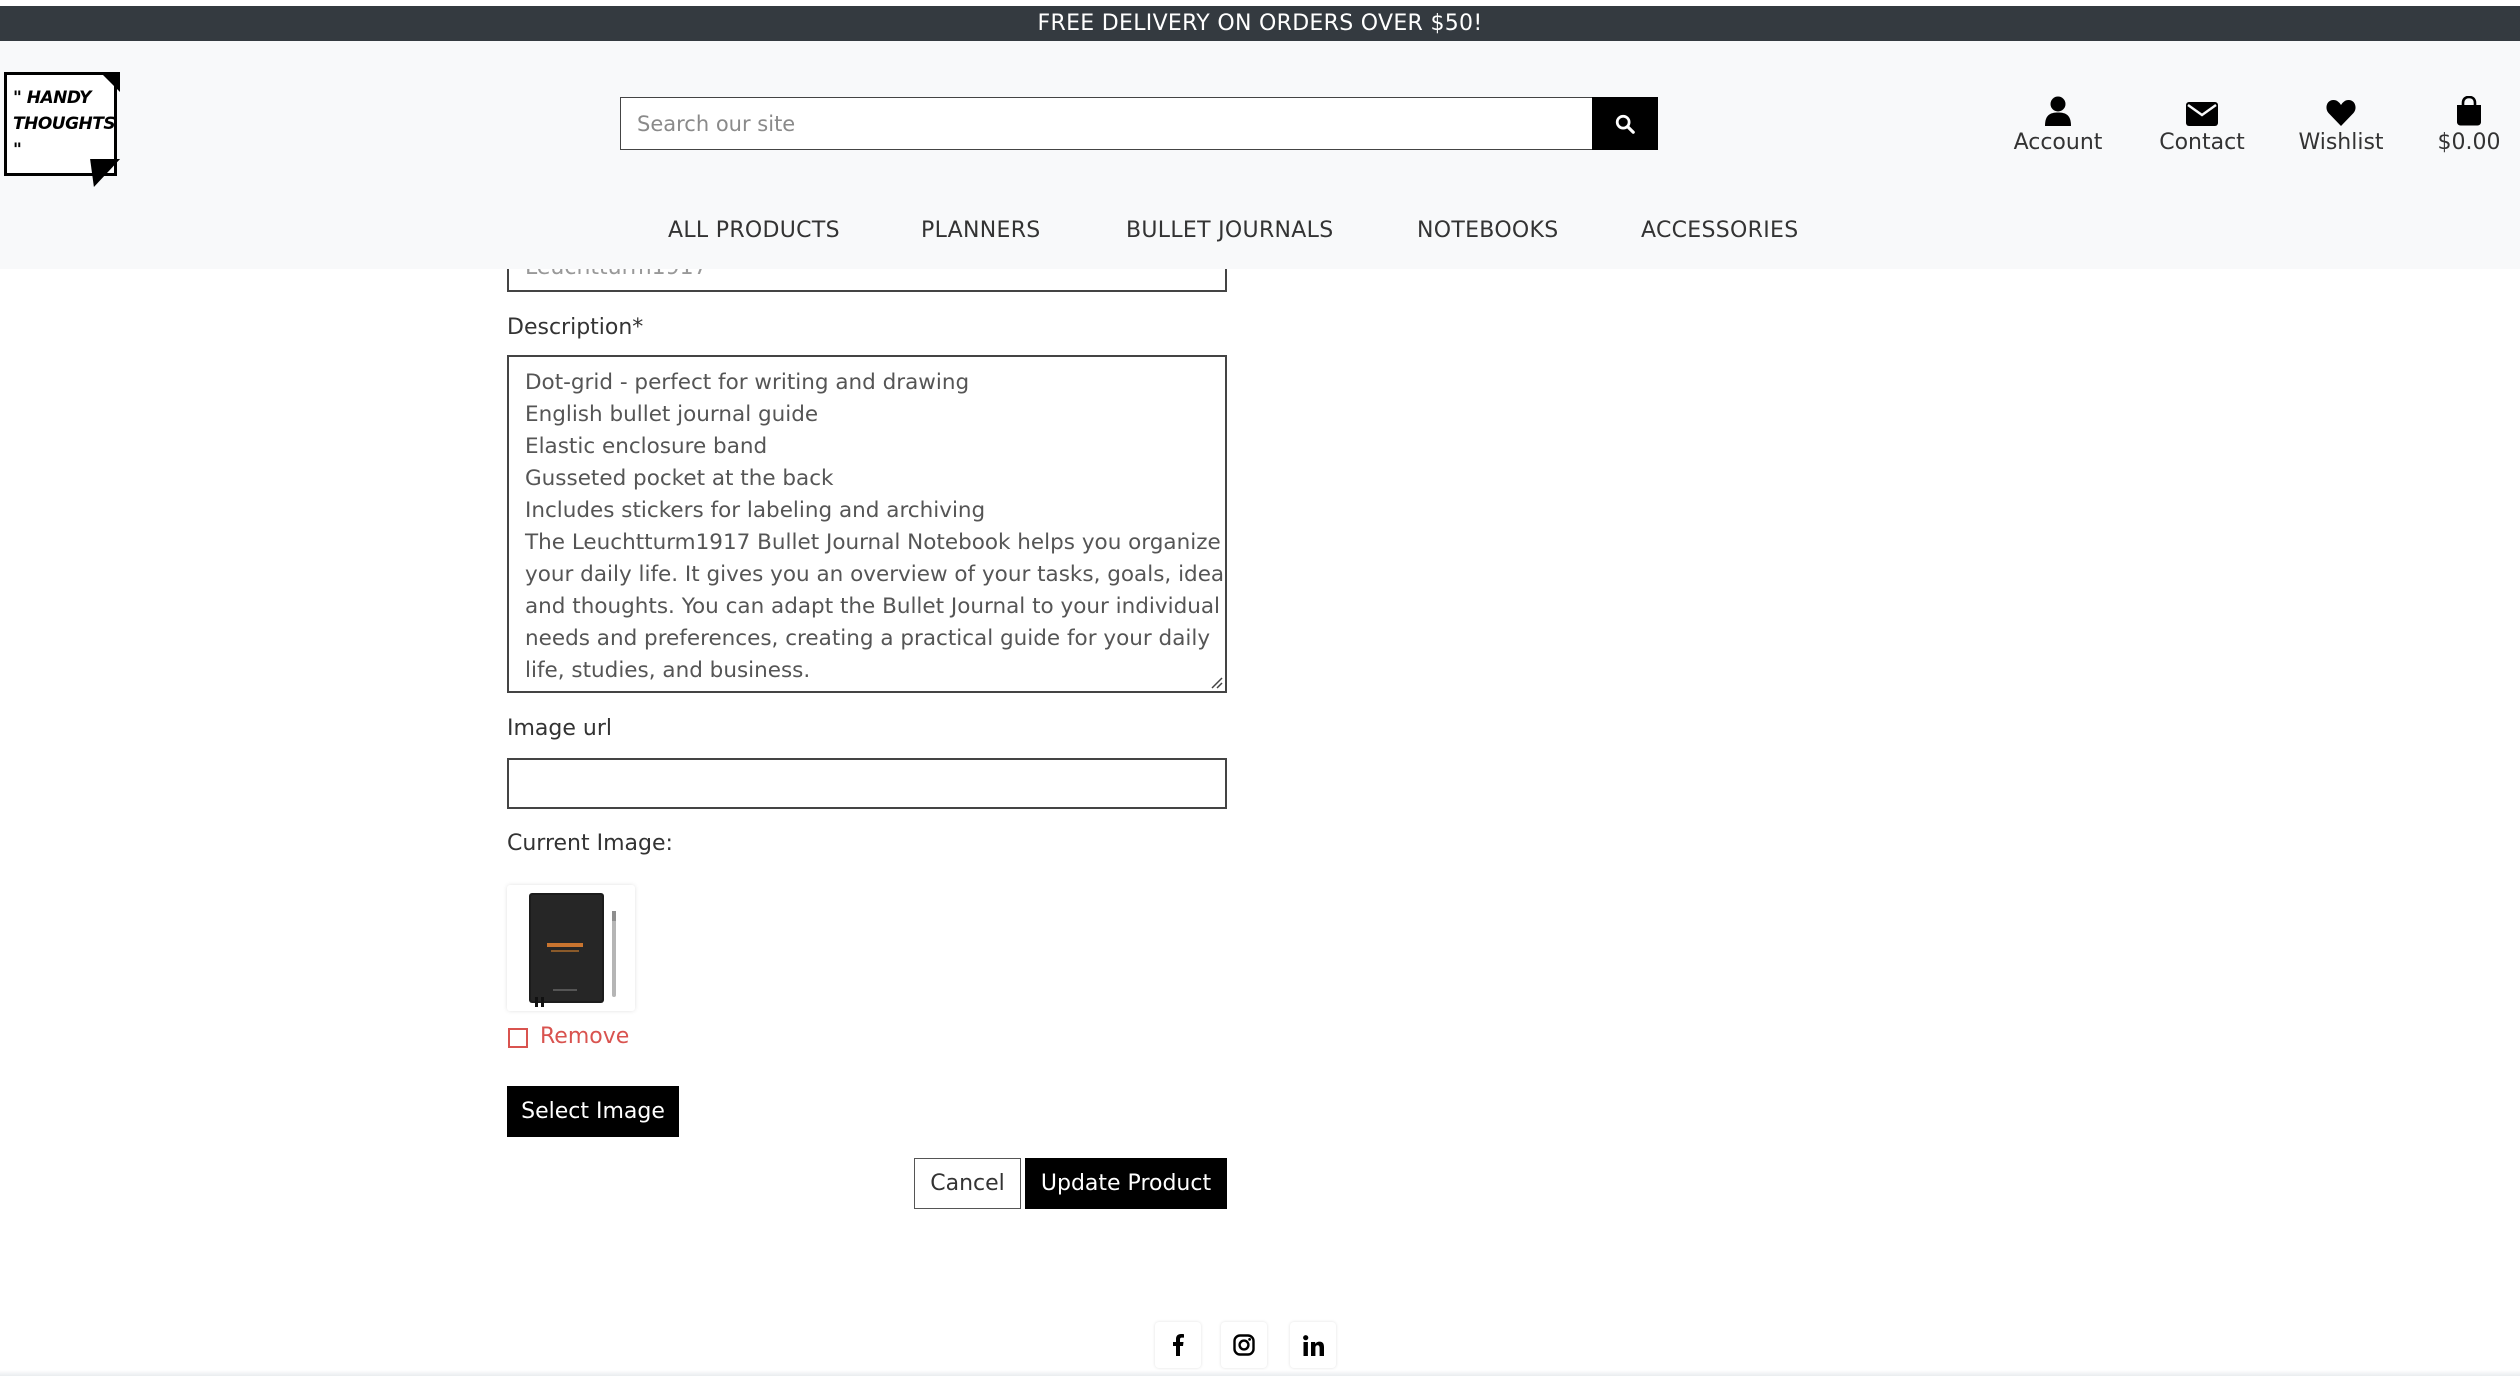 This screenshot has height=1376, width=2520. What do you see at coordinates (518, 1038) in the screenshot?
I see `remove-image-checkbox` at bounding box center [518, 1038].